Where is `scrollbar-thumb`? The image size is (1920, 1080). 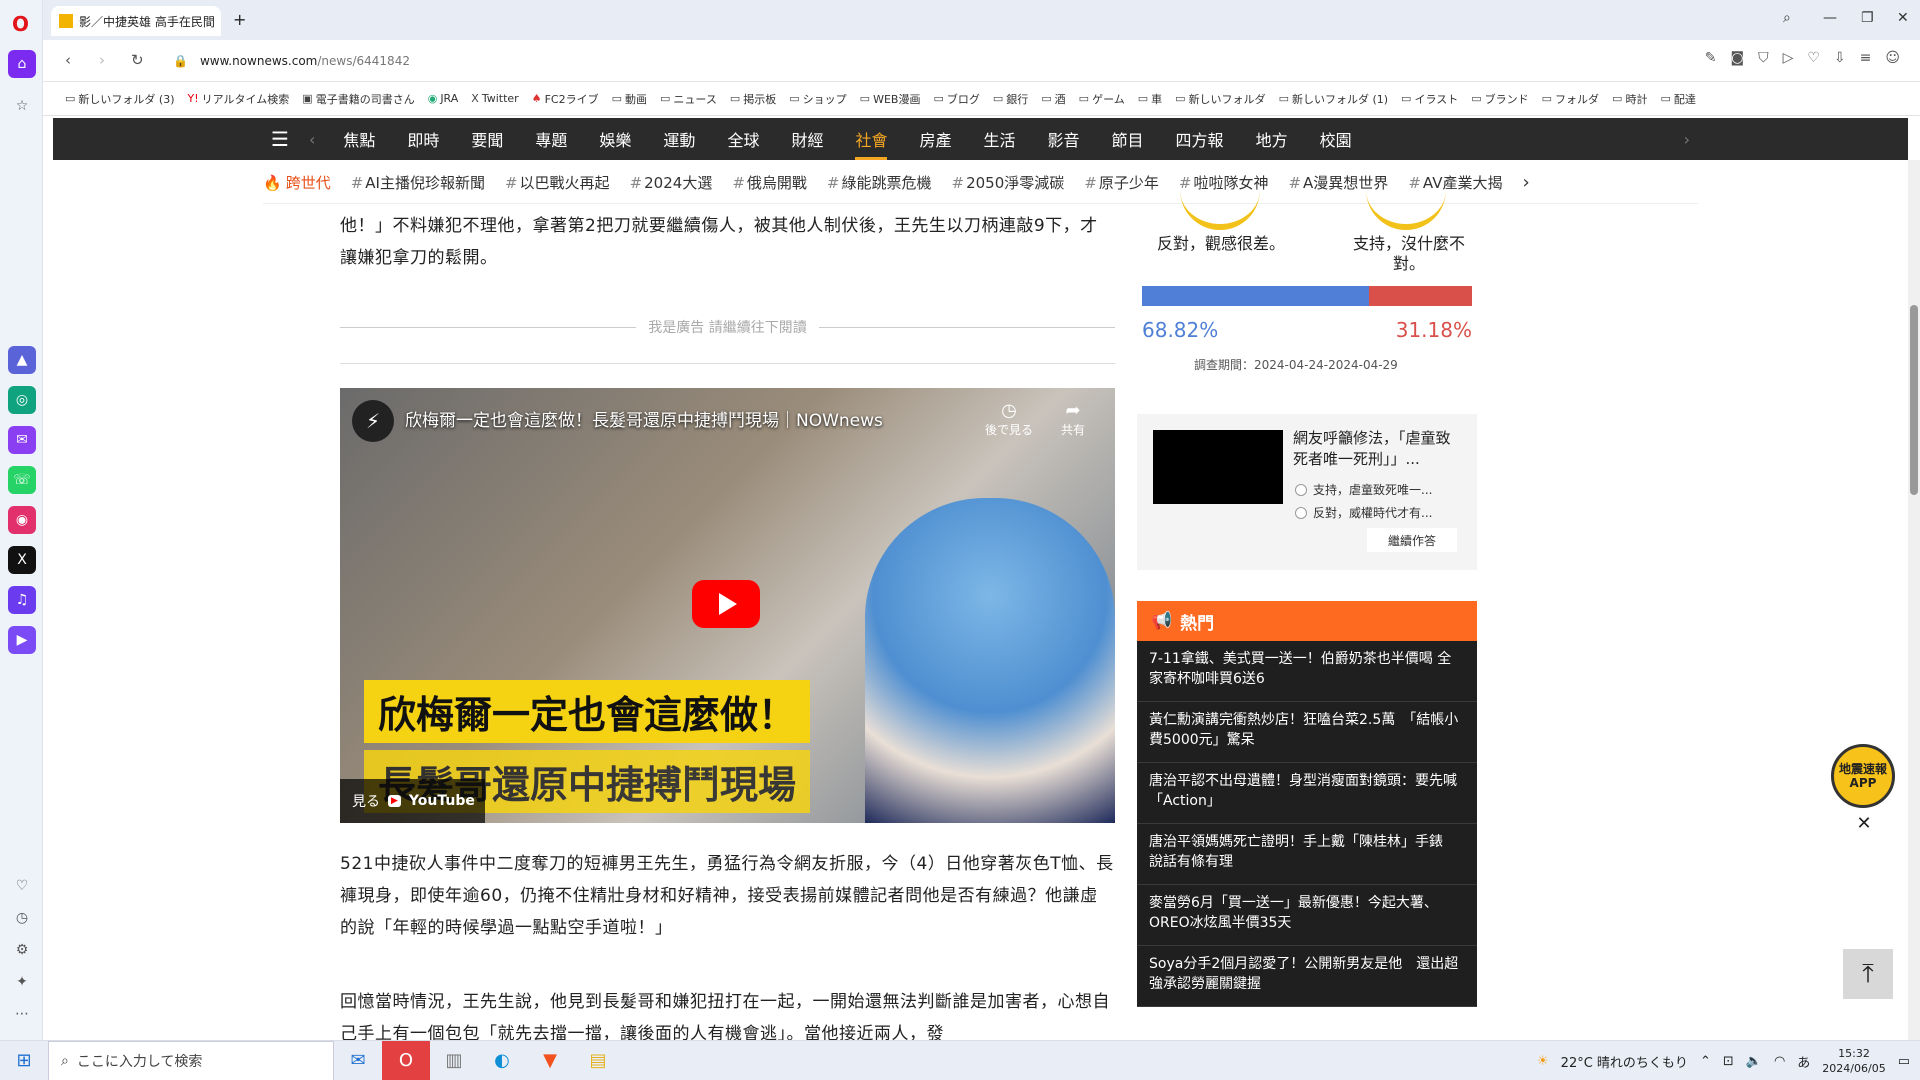 scrollbar-thumb is located at coordinates (1914, 400).